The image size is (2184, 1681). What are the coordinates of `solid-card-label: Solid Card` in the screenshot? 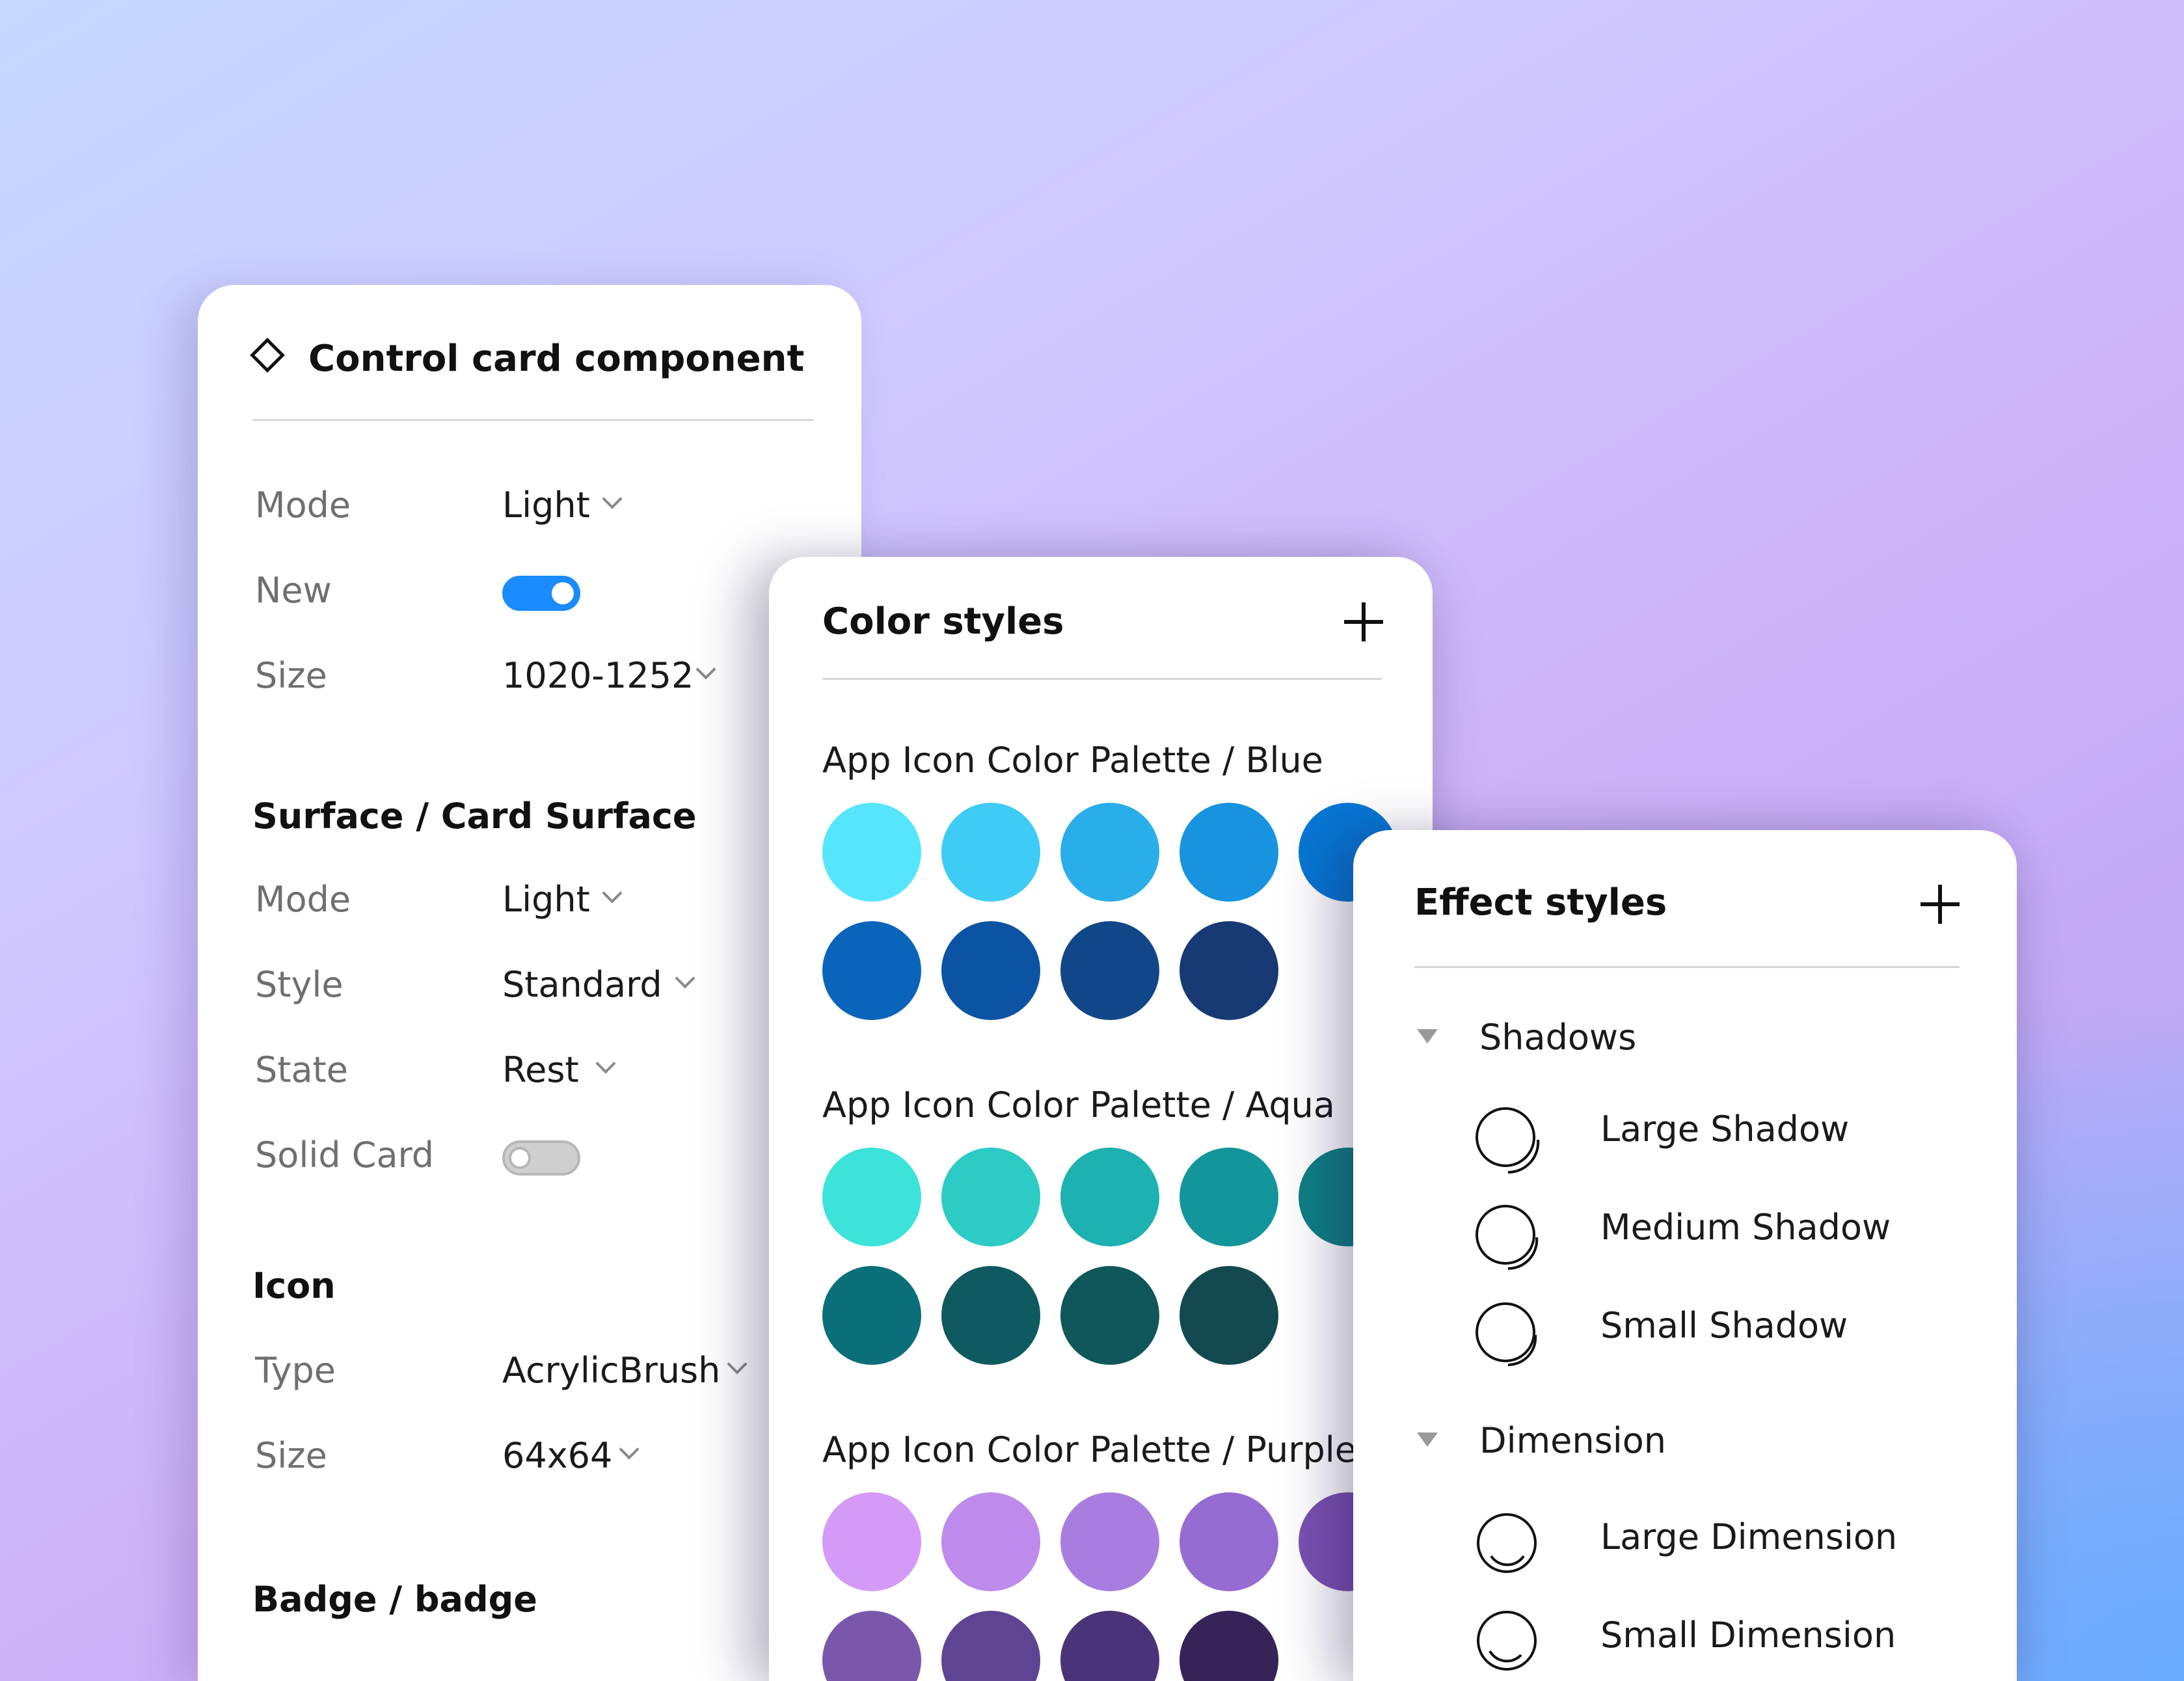 It's located at (345, 1155).